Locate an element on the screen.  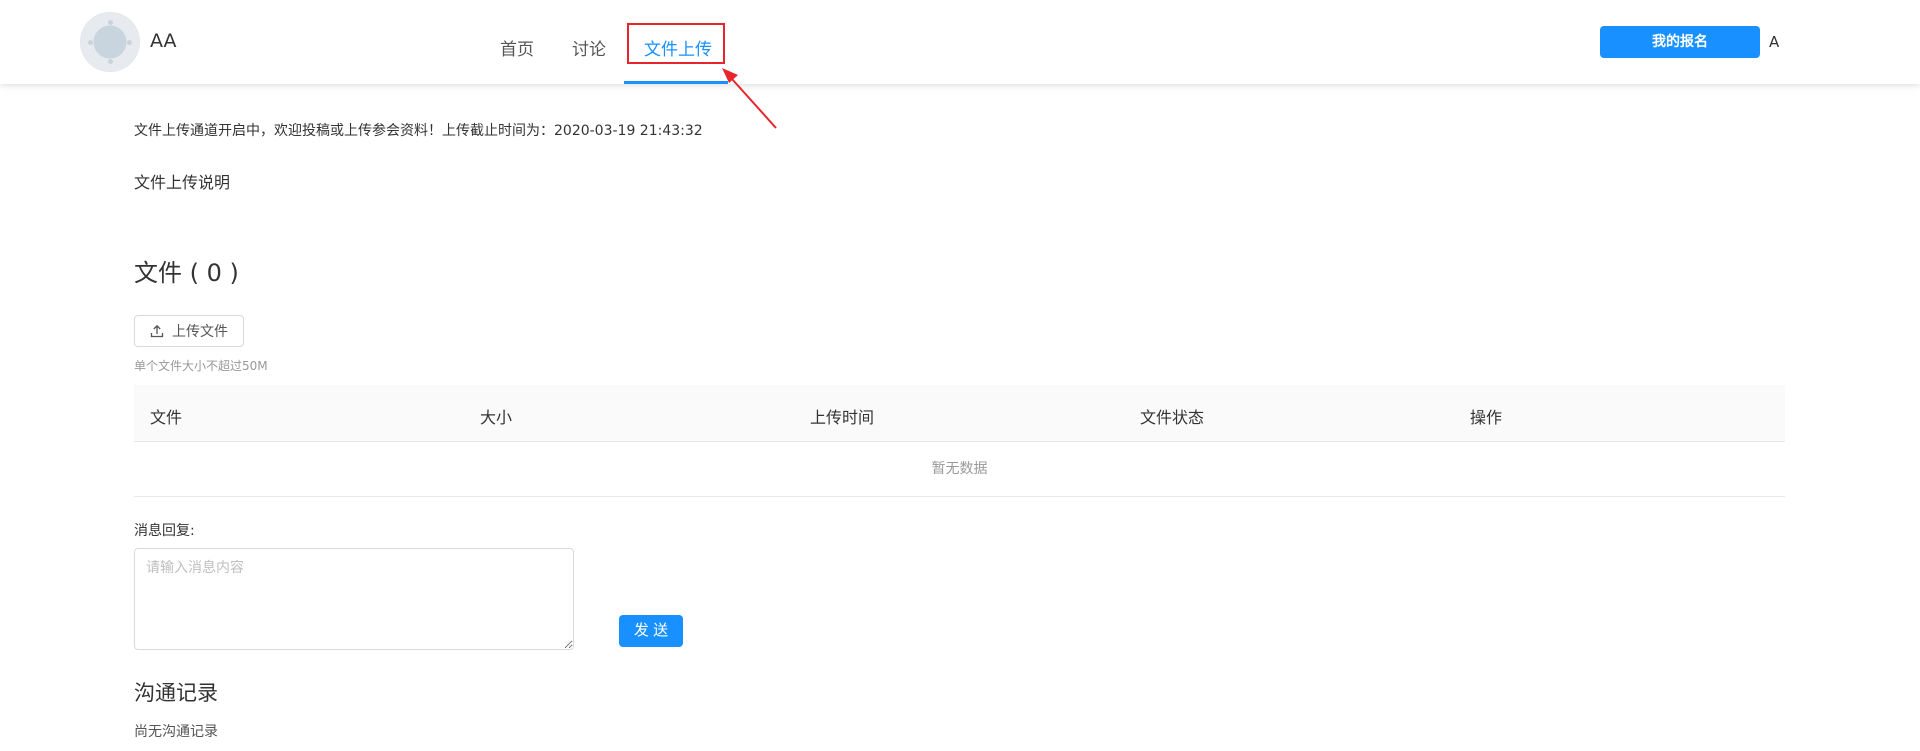
table-header-row: 文件 大小 上传时间 文件状态 操作 is located at coordinates (959, 413).